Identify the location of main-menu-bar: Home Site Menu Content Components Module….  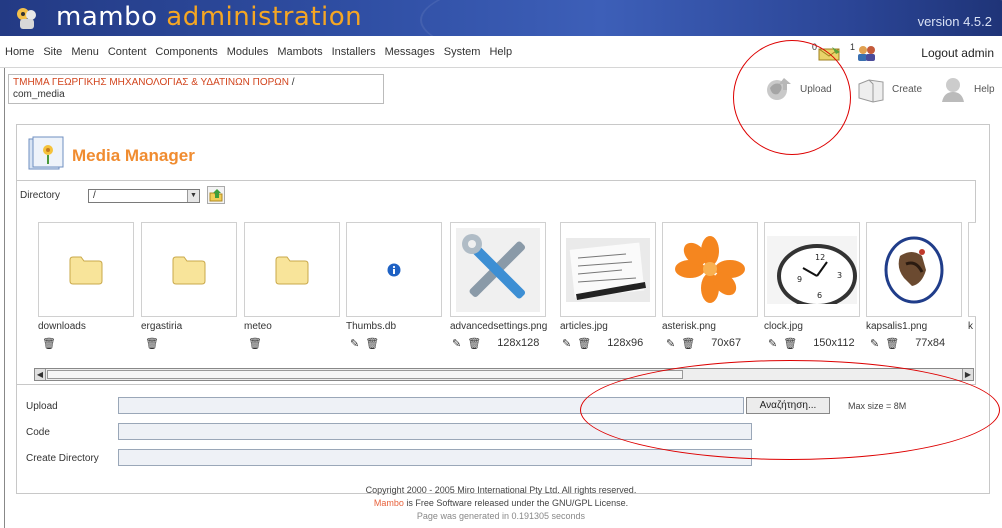
(501, 52).